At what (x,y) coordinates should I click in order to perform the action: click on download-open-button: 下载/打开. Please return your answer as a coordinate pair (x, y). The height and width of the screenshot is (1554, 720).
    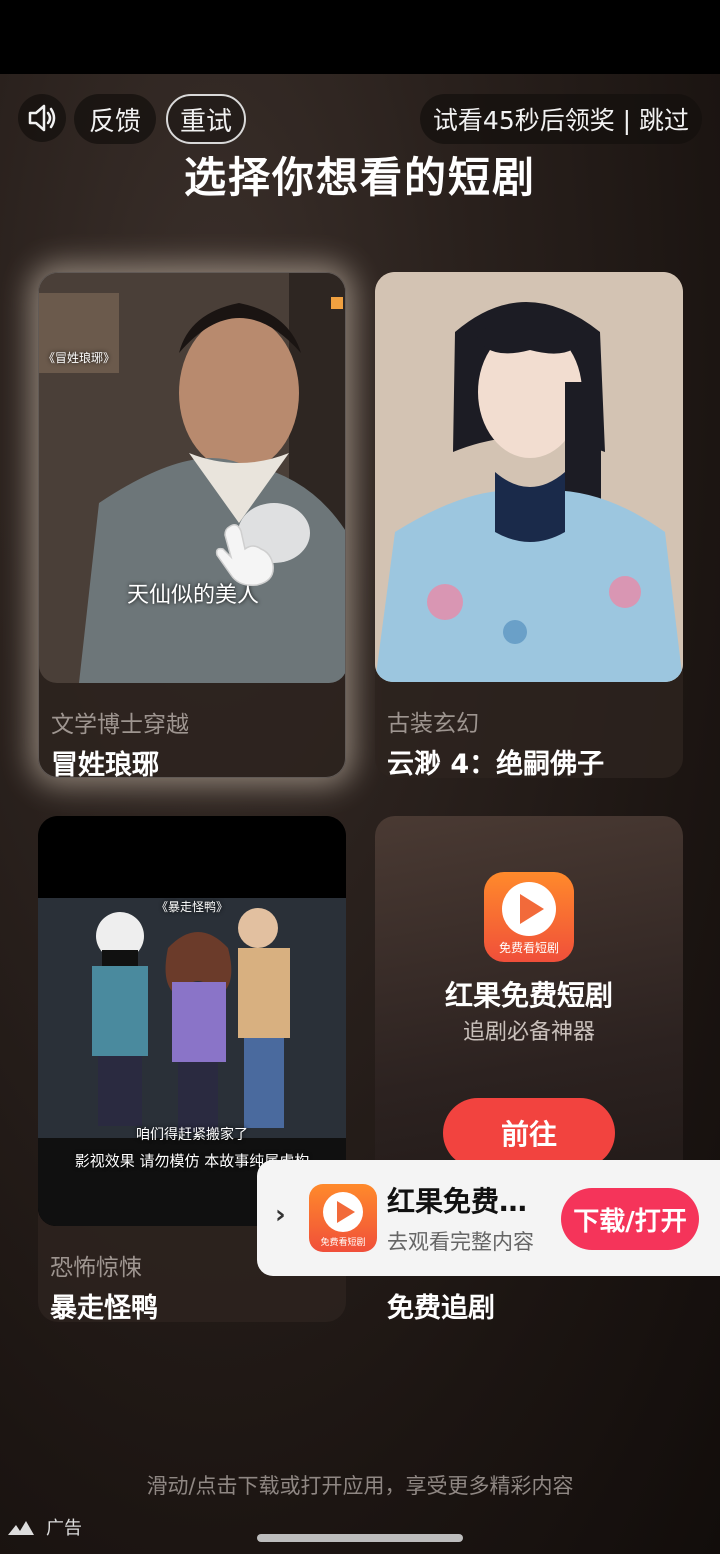
    Looking at the image, I should click on (630, 1219).